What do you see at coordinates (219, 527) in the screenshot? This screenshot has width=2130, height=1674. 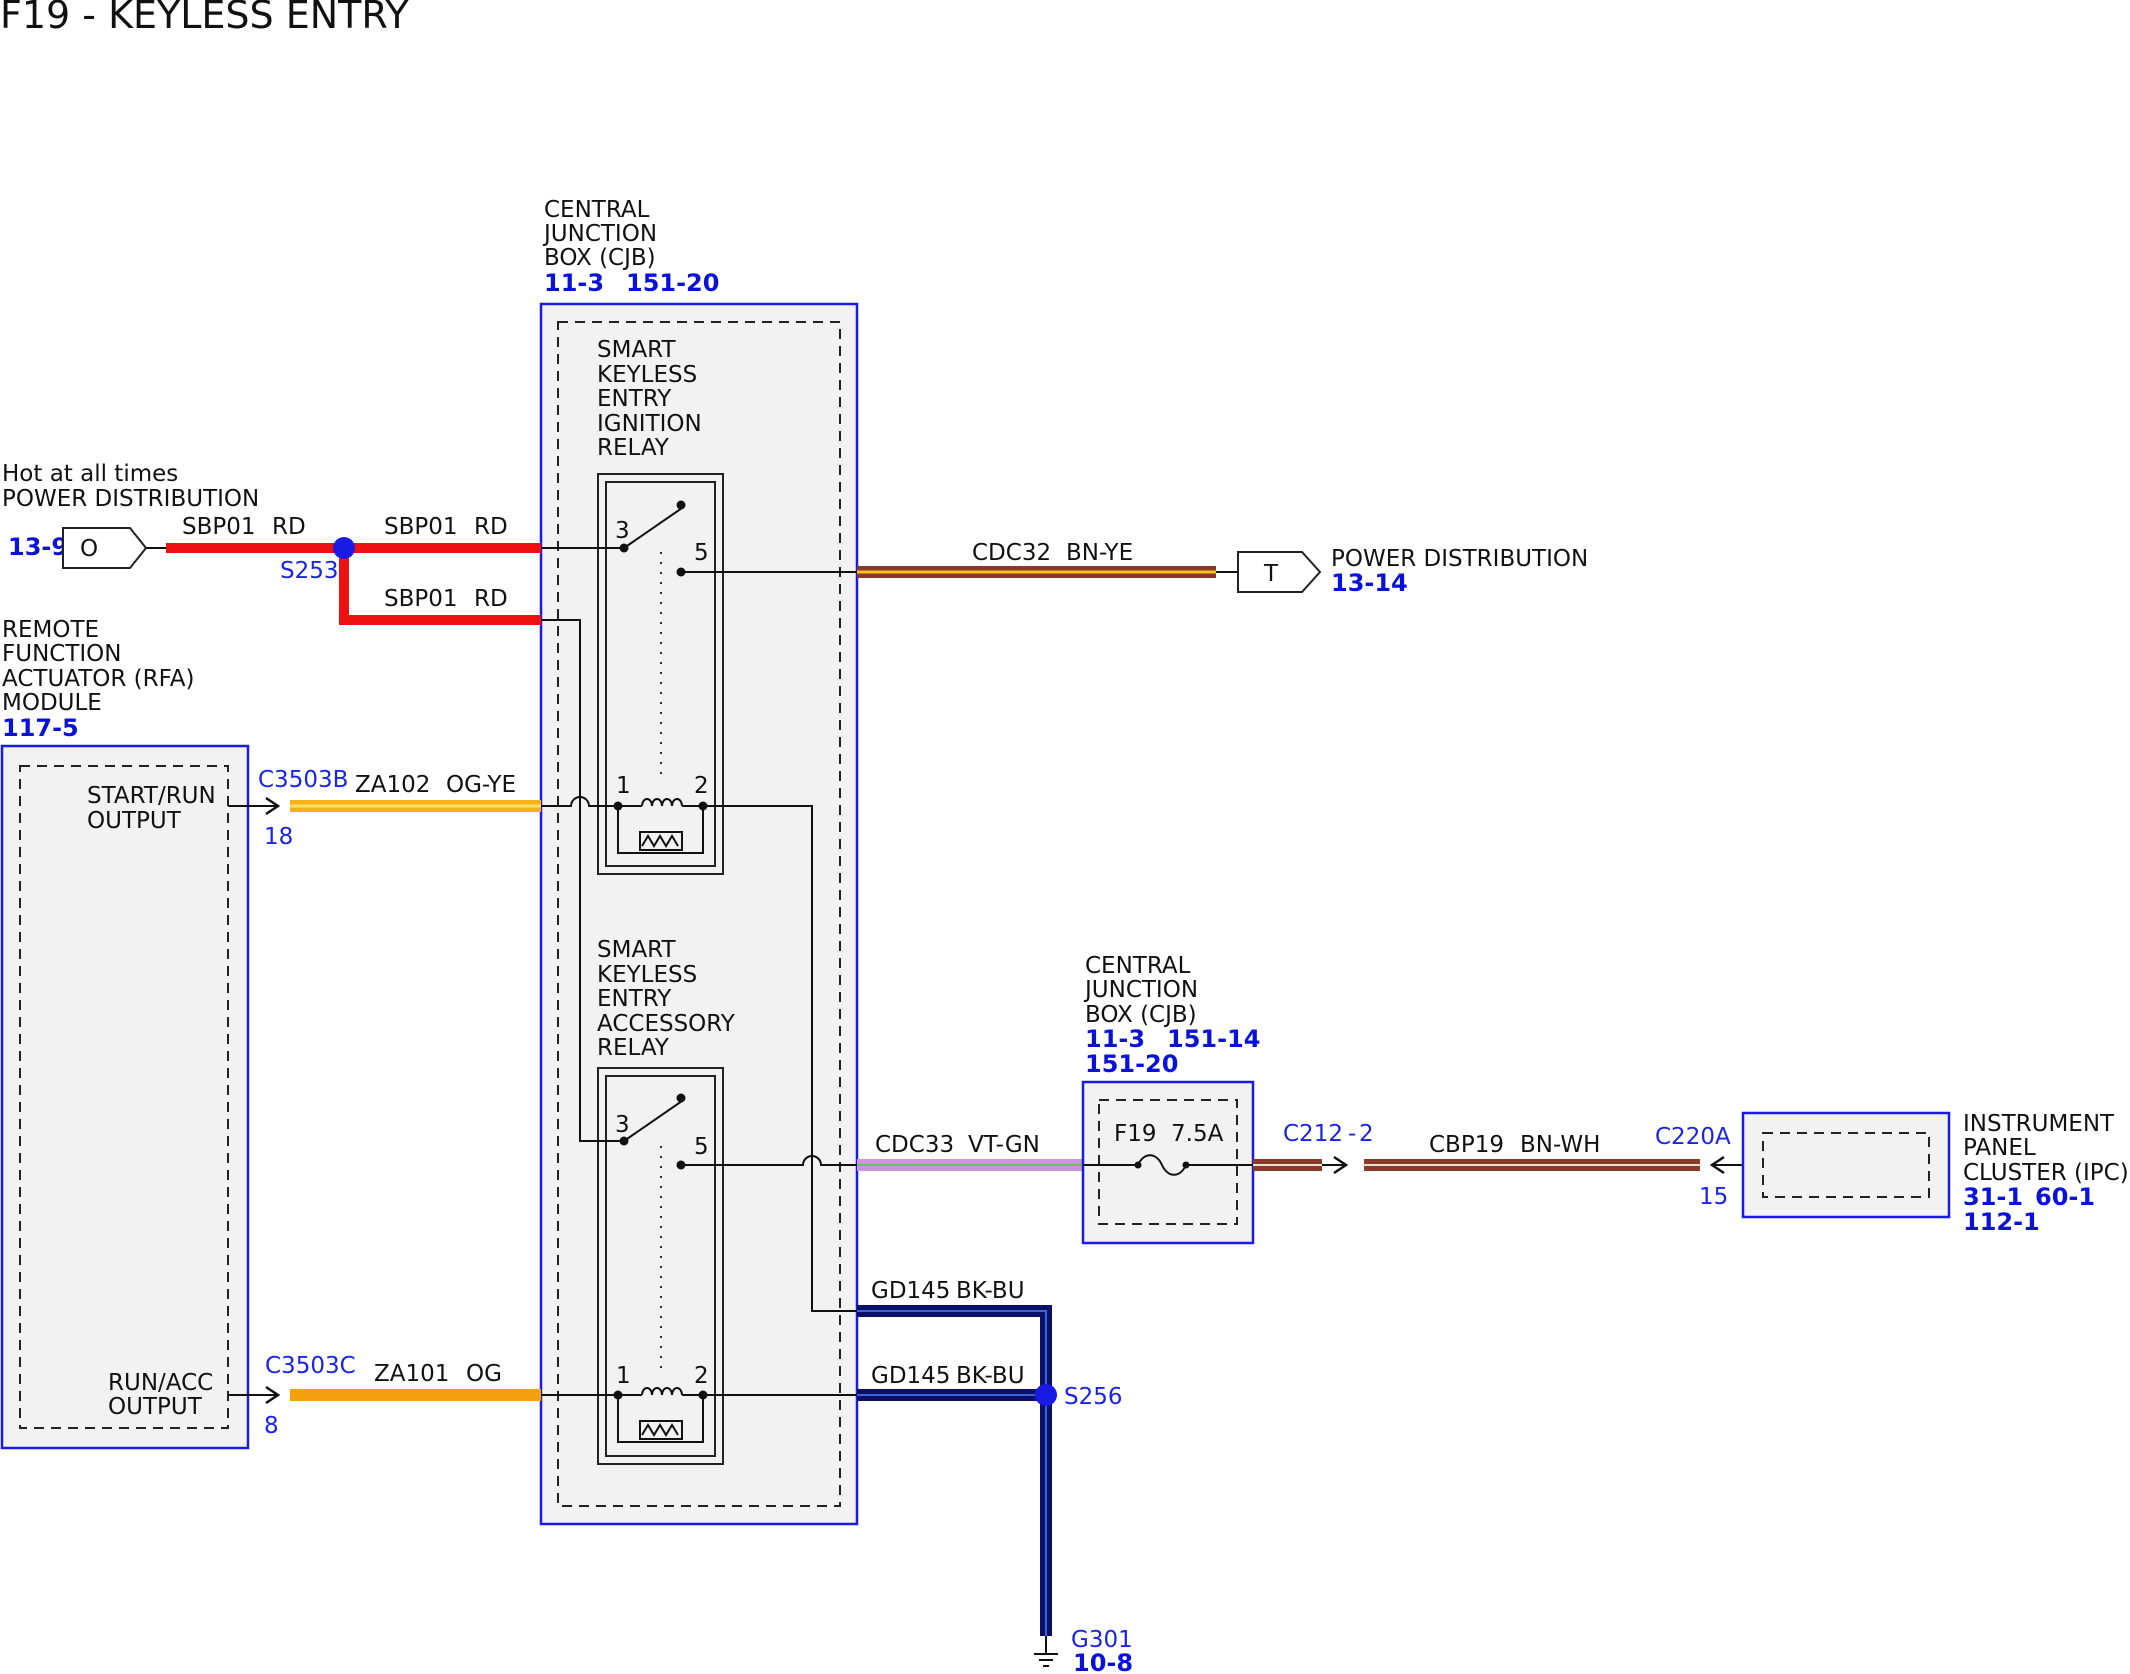 I see `sbp01-a-circuit: SBP01` at bounding box center [219, 527].